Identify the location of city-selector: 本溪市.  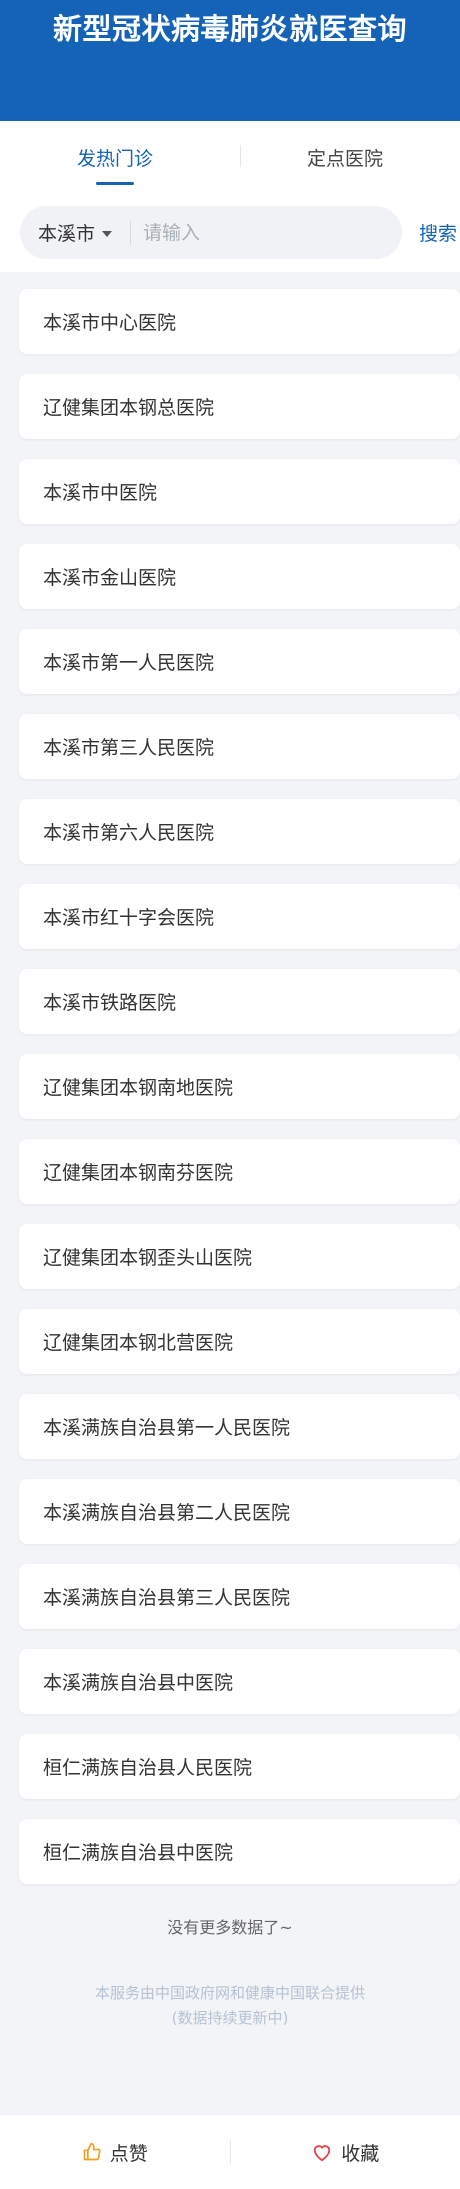
(75, 232).